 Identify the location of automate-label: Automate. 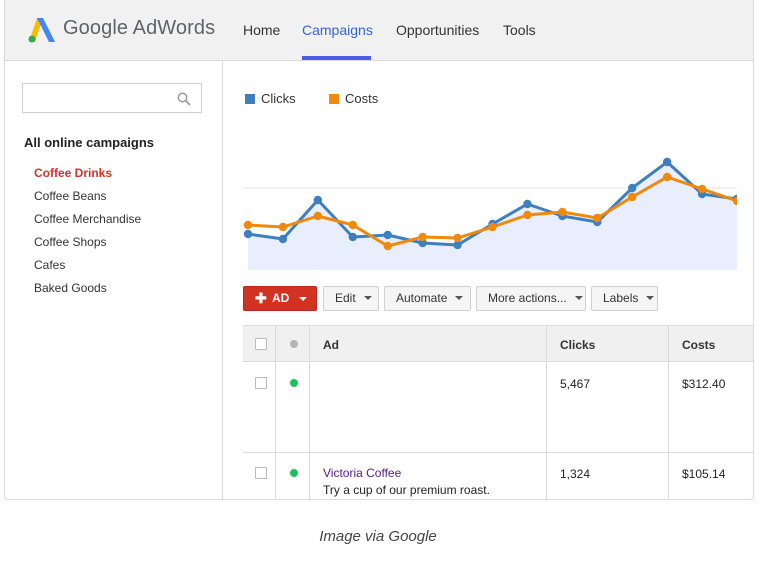
(422, 298).